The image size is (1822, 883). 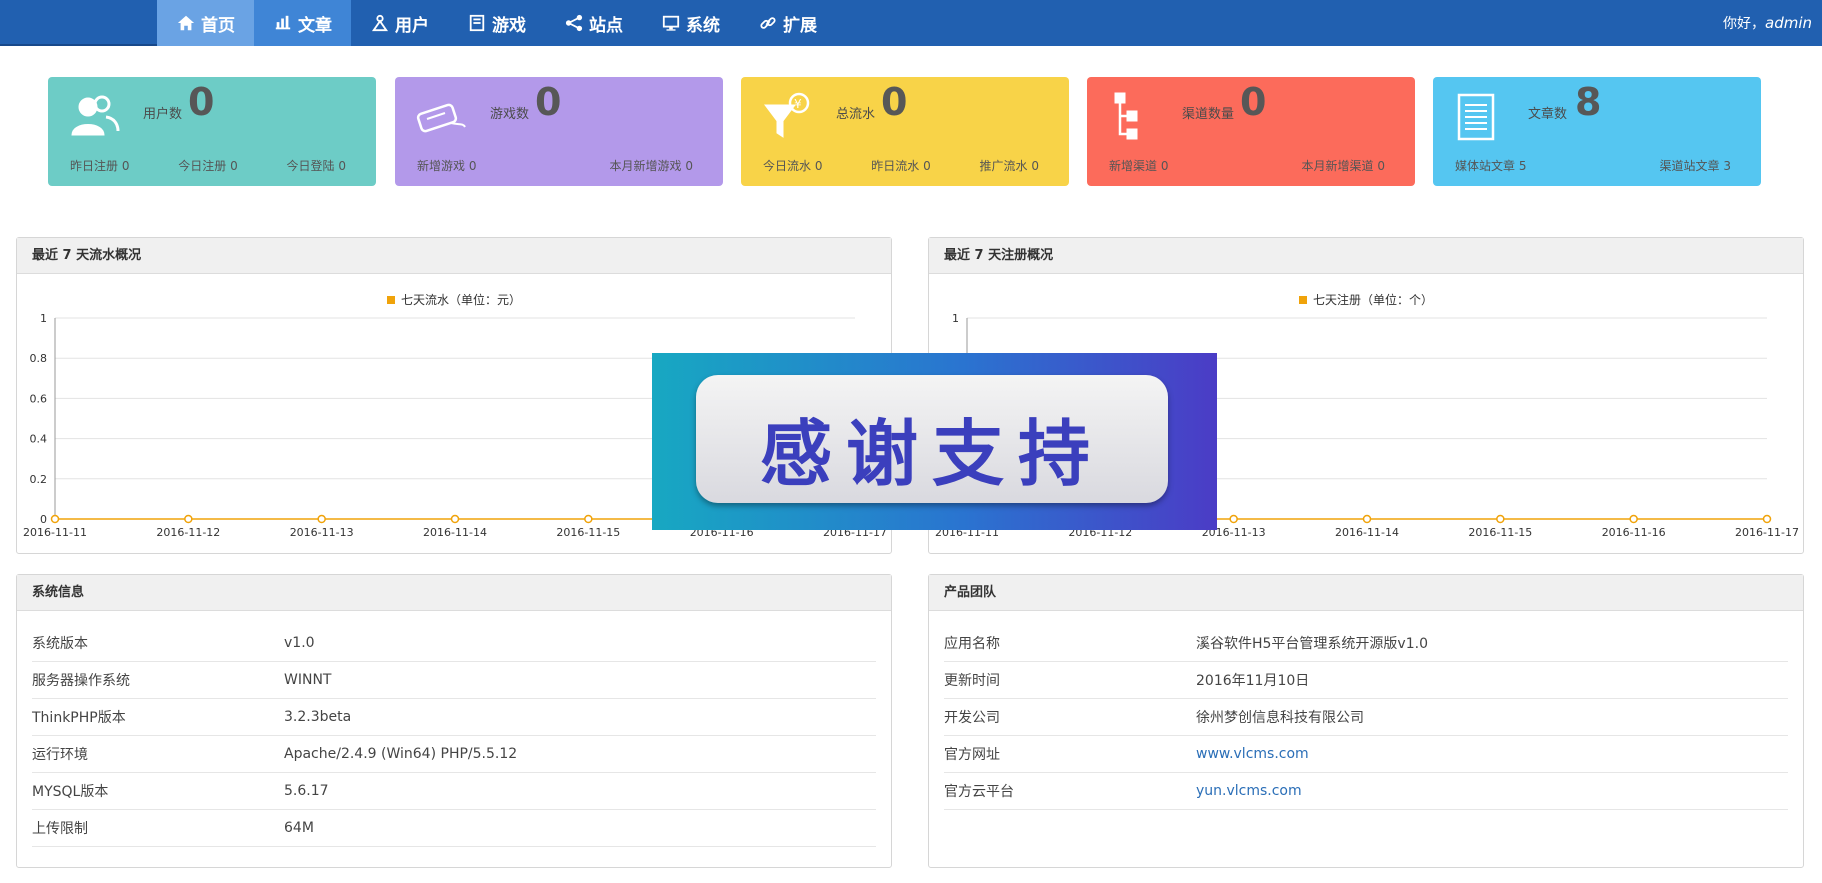 I want to click on stat-card-channels: 渠道数量 0 新增渠道 0 本月新增渠道 0, so click(x=1251, y=131).